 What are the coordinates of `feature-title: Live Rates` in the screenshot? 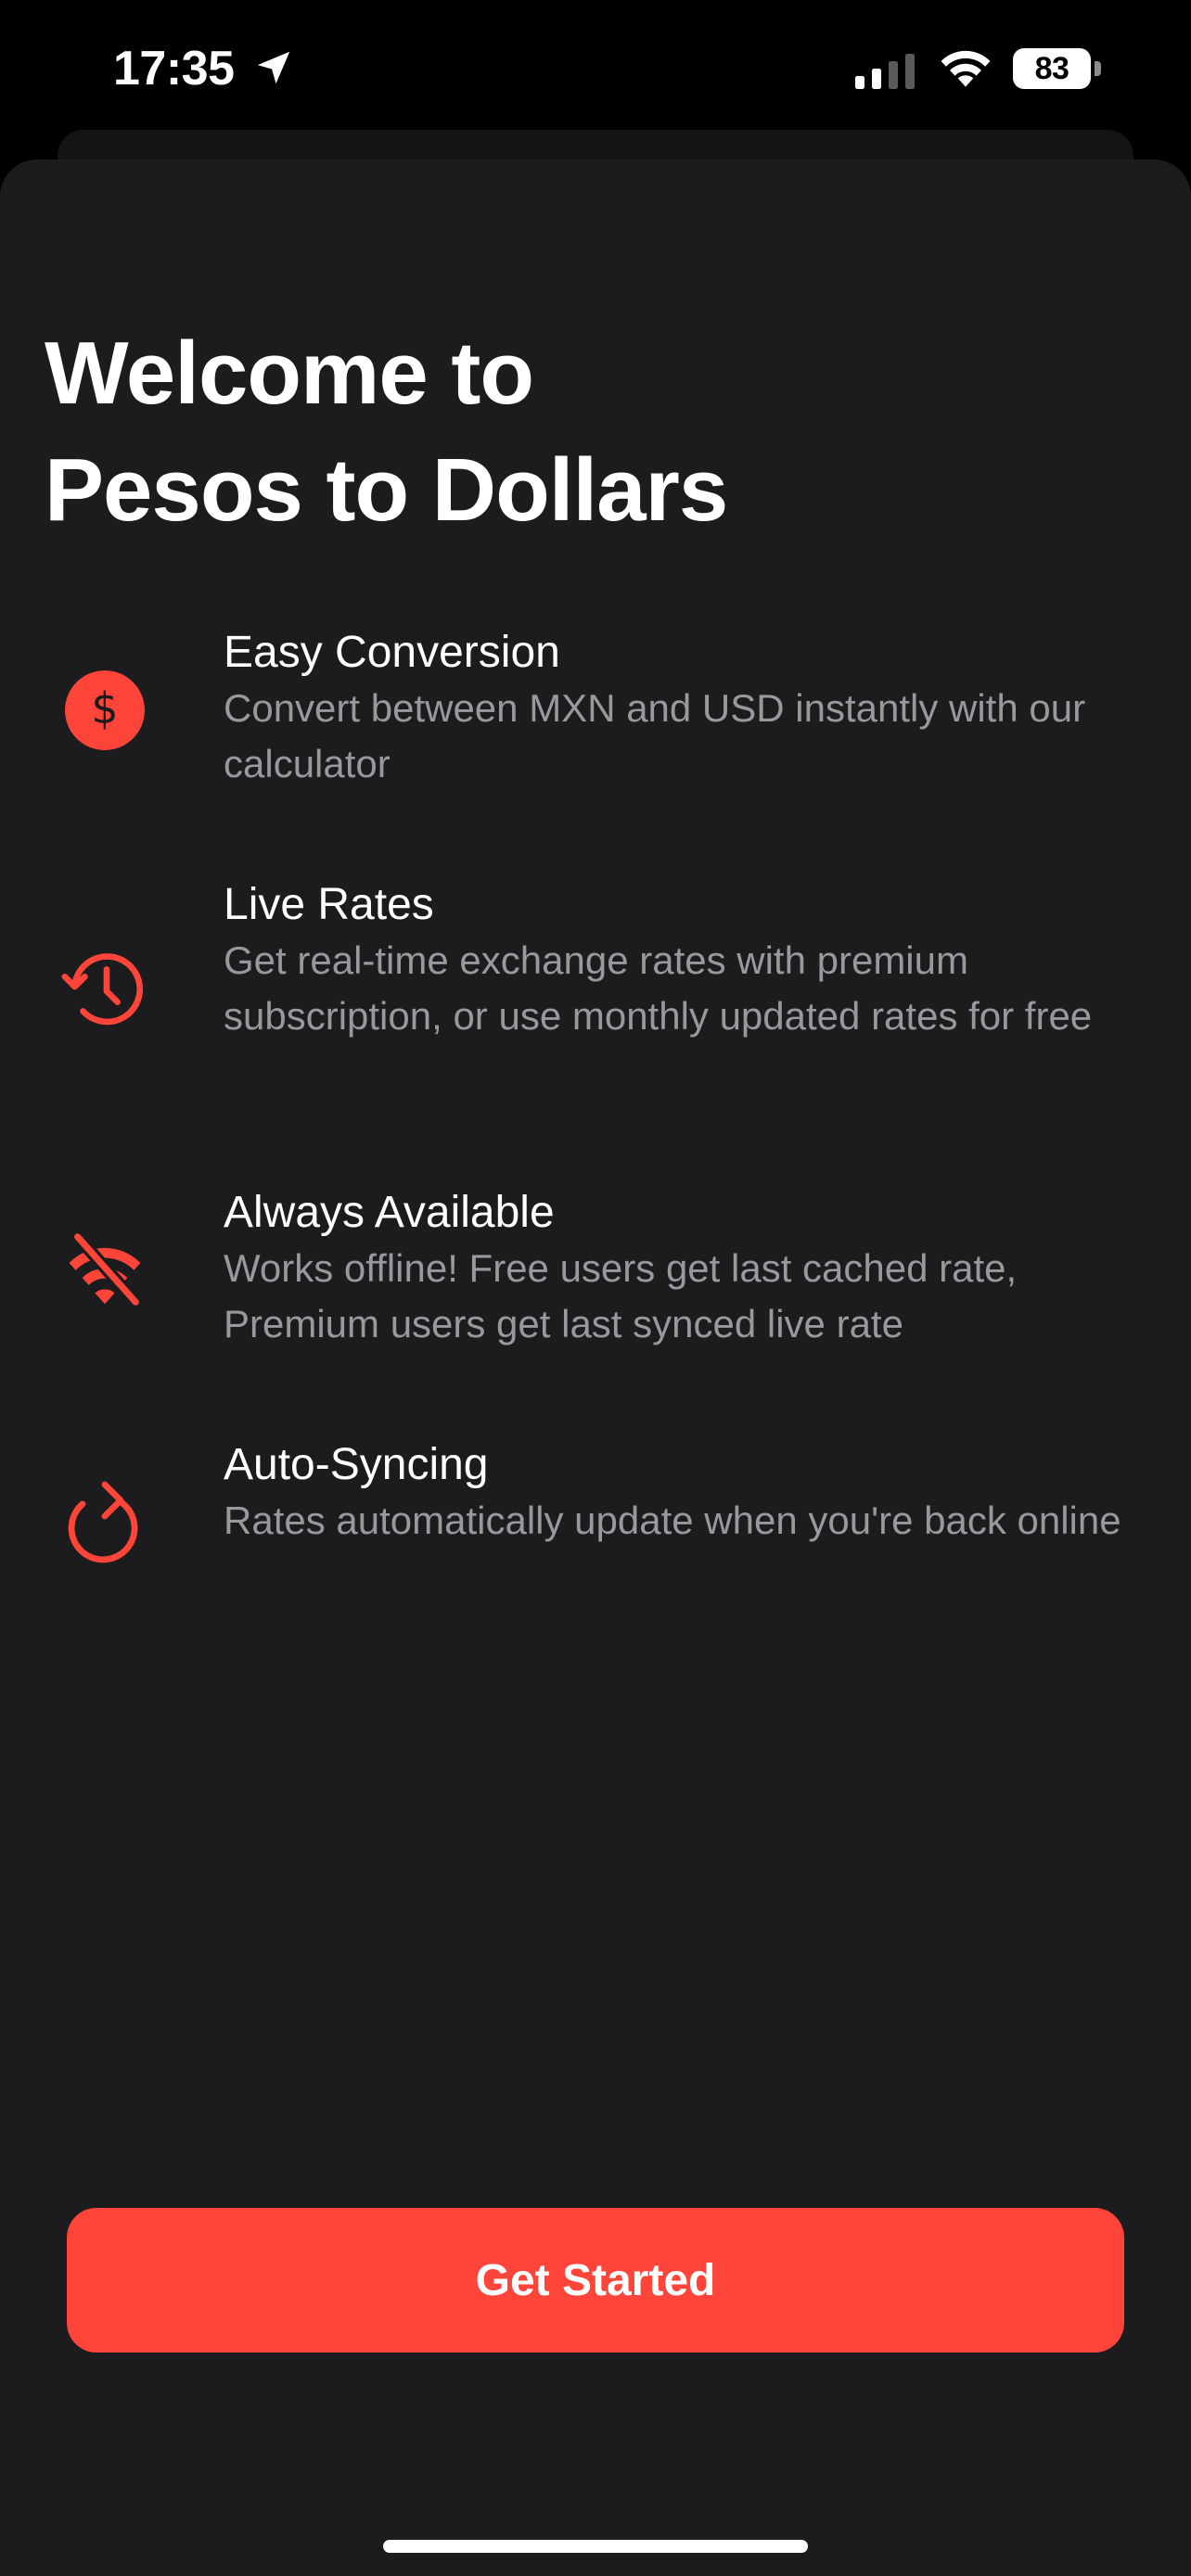 It's located at (329, 904).